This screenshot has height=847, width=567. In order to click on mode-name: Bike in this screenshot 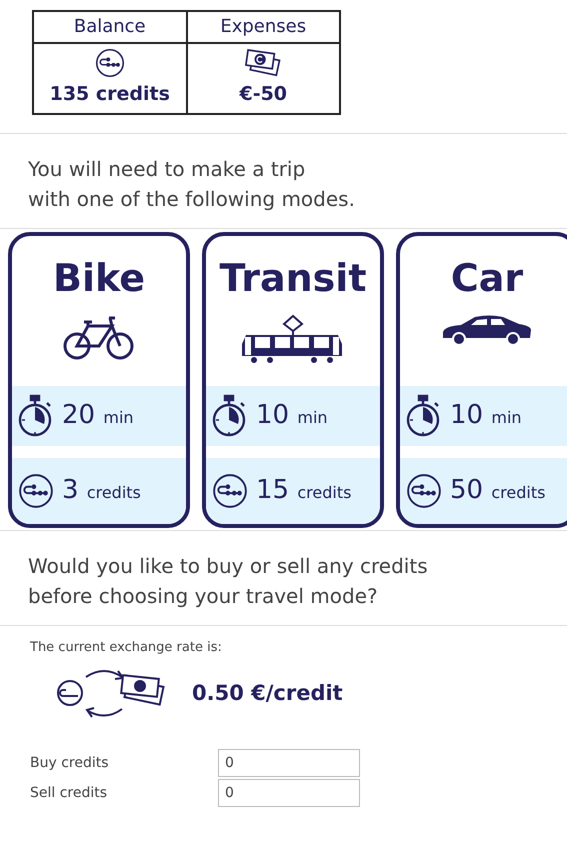, I will do `click(98, 278)`.